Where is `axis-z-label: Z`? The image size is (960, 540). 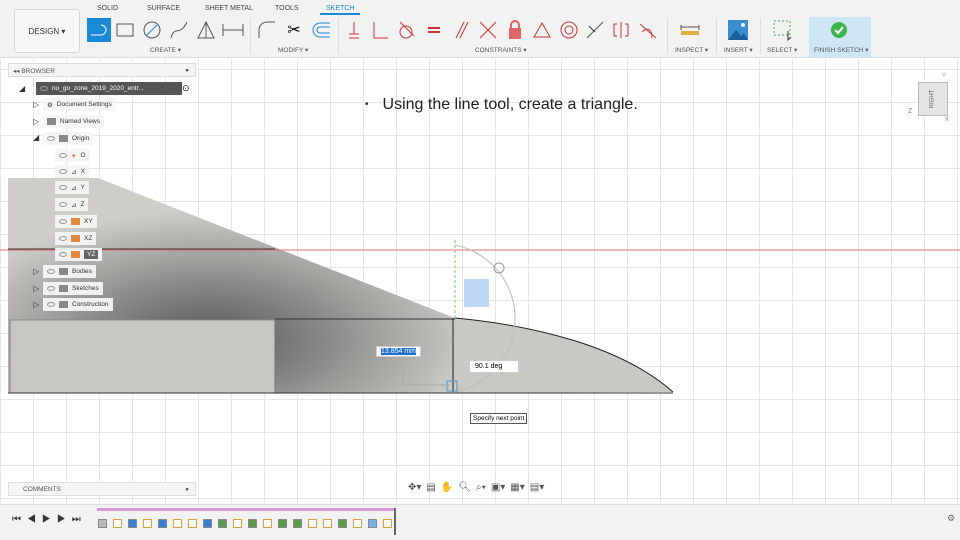
axis-z-label: Z is located at coordinates (910, 111).